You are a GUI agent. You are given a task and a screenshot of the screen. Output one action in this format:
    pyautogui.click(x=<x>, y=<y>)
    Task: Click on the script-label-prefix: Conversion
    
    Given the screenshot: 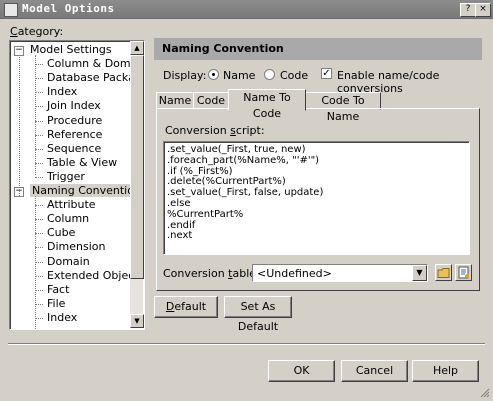 What is the action you would take?
    pyautogui.click(x=198, y=130)
    